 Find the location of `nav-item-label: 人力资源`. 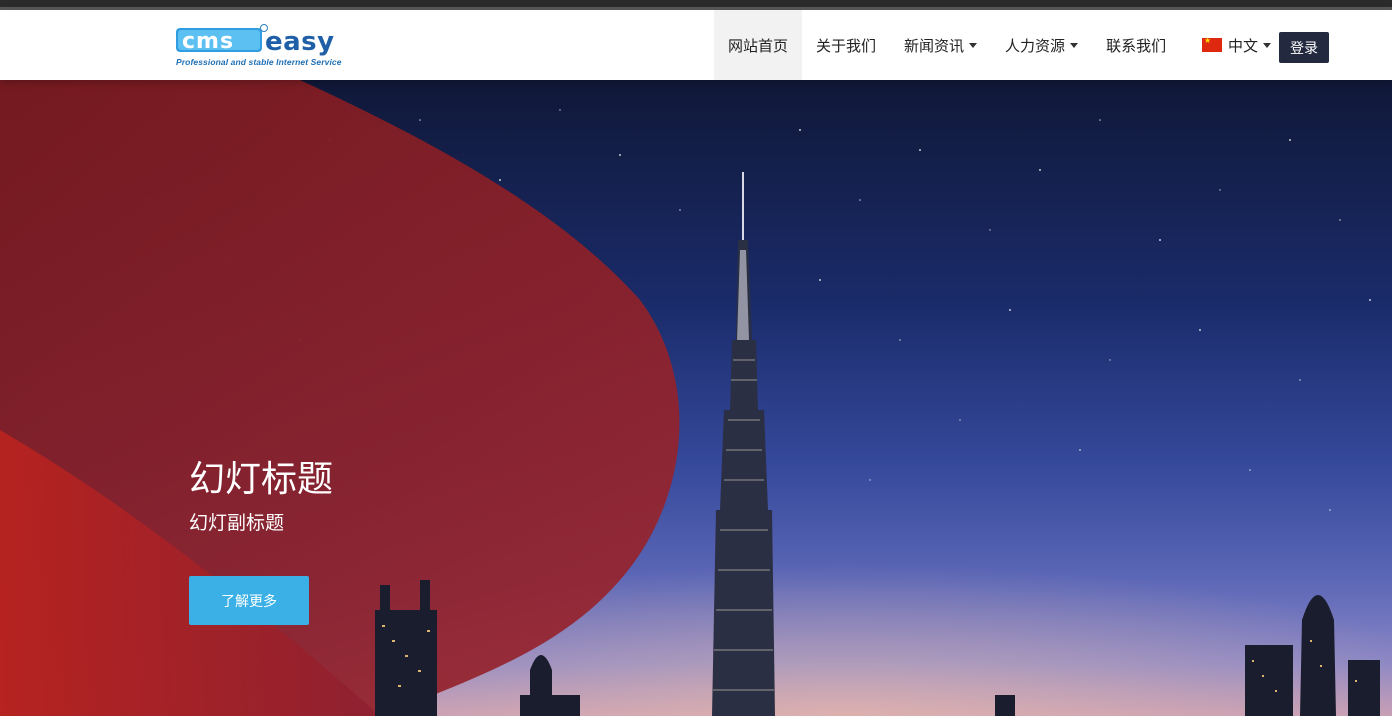

nav-item-label: 人力资源 is located at coordinates (1035, 45).